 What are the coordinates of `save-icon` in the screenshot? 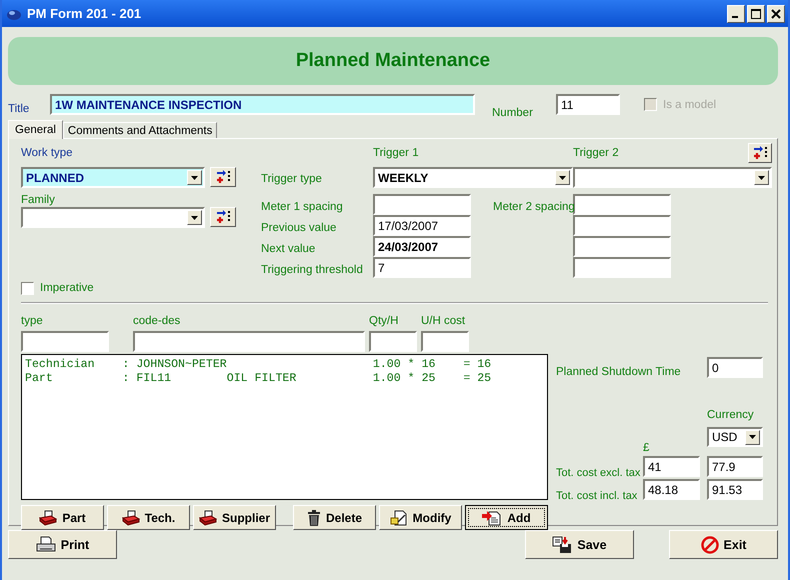 It's located at (562, 545).